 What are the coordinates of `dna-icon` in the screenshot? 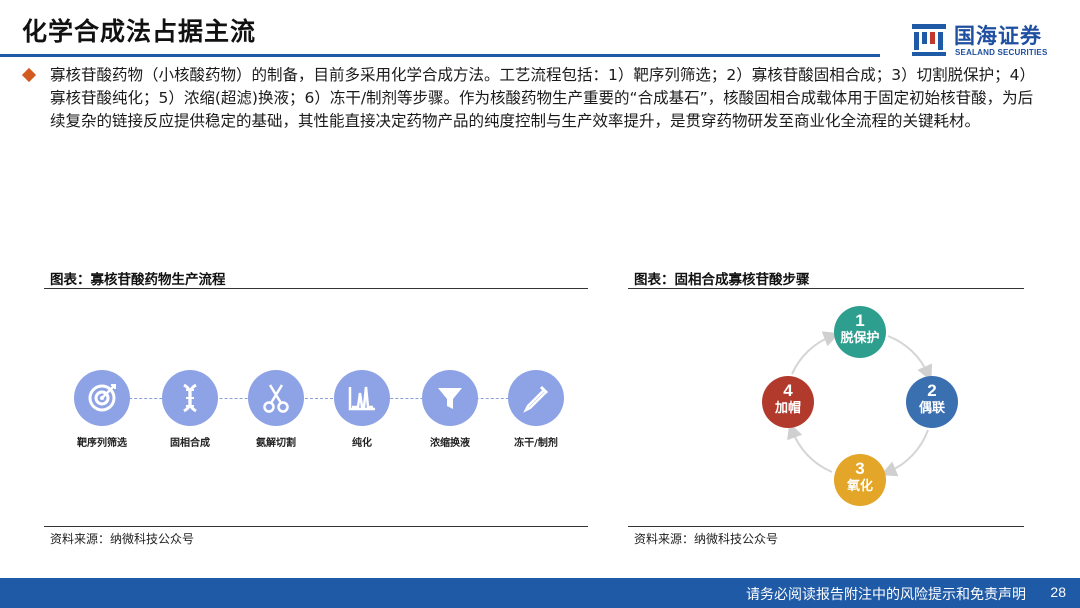 It's located at (190, 398).